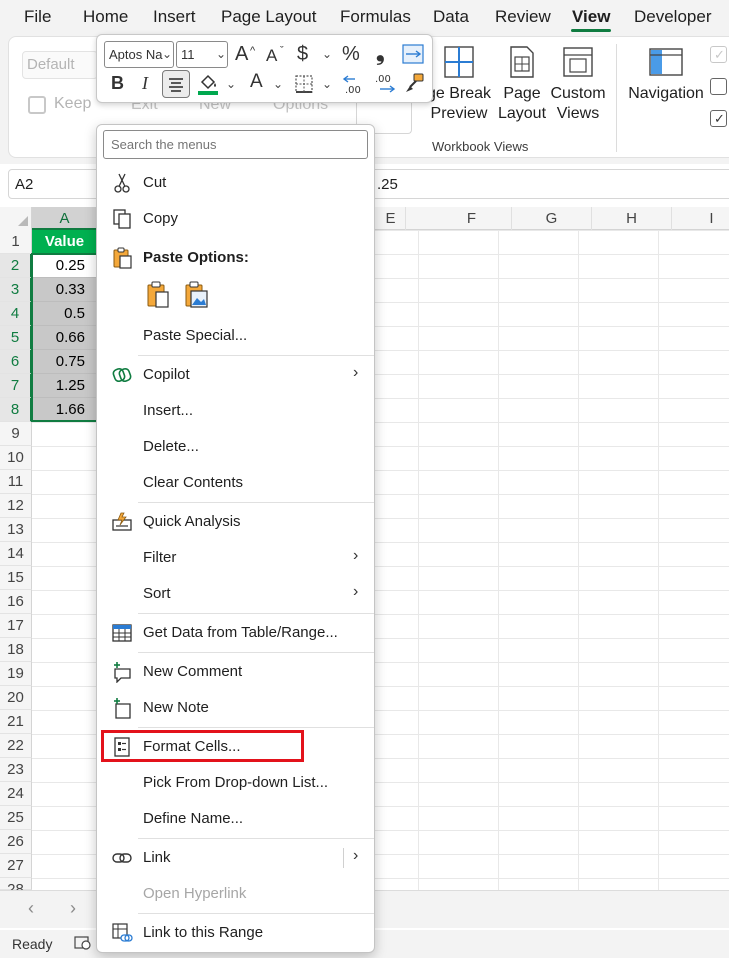  I want to click on cell-a8: 1.66, so click(65, 410).